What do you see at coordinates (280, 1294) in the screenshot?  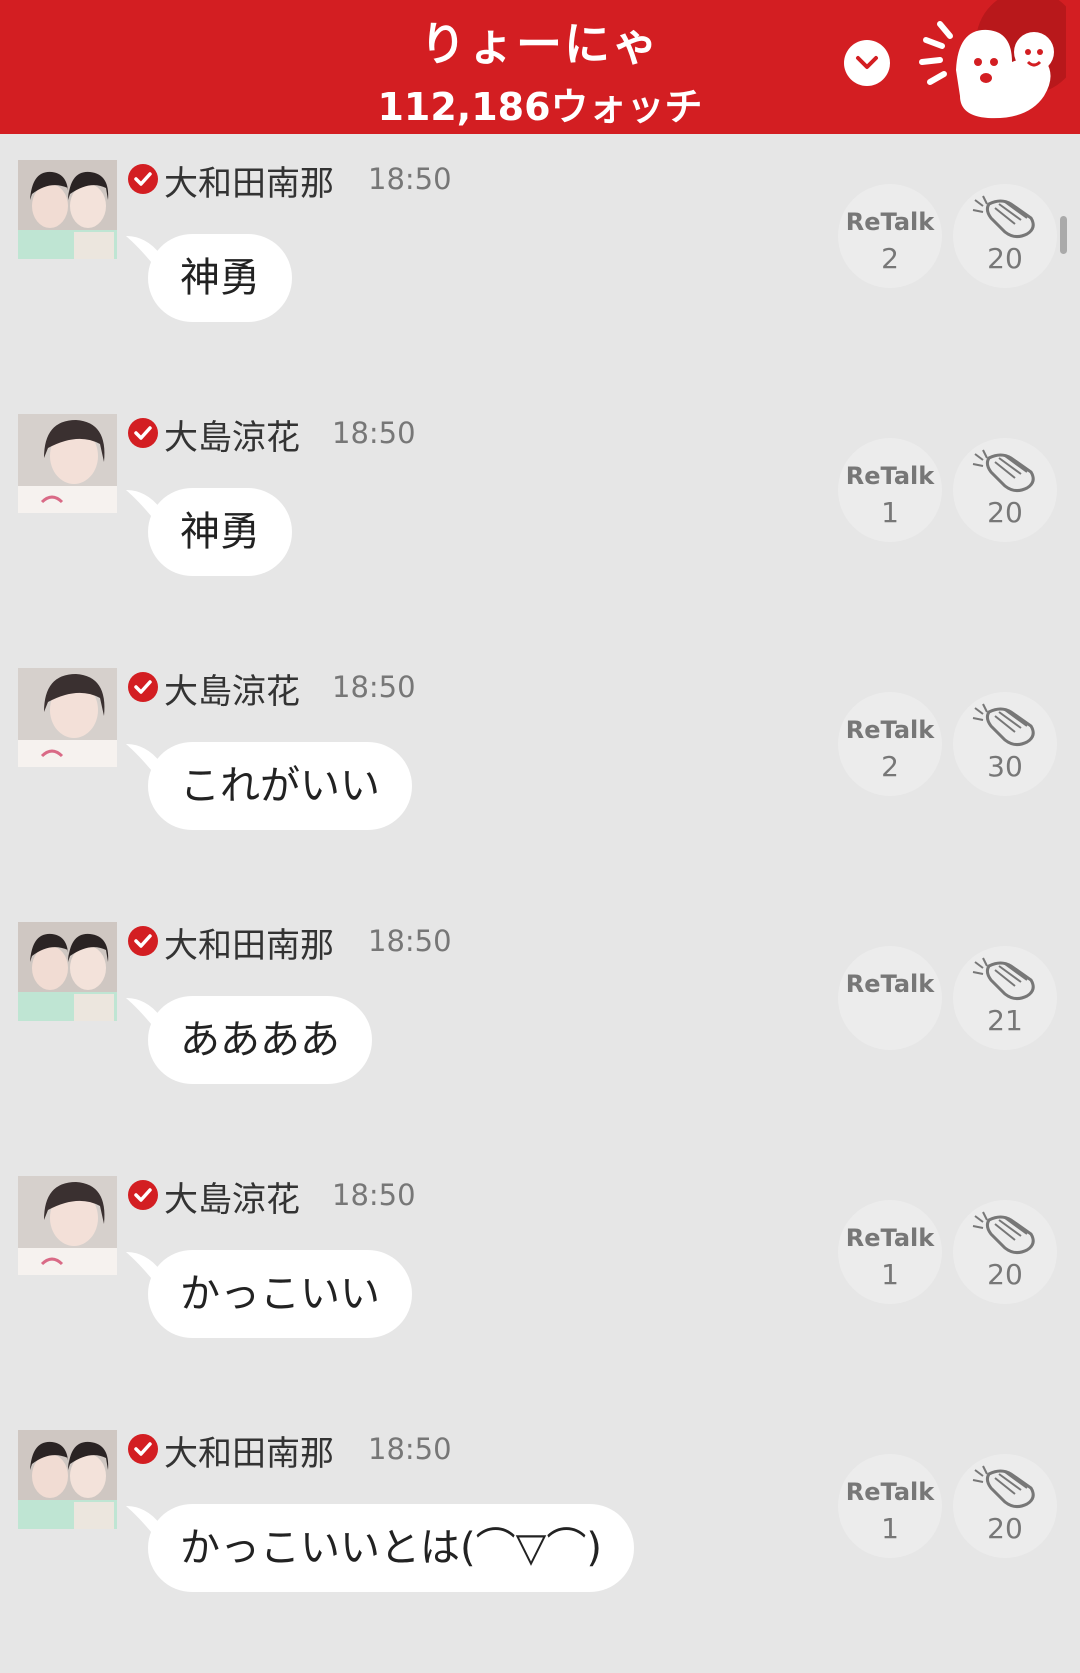 I see `message-bubble: かっこいい` at bounding box center [280, 1294].